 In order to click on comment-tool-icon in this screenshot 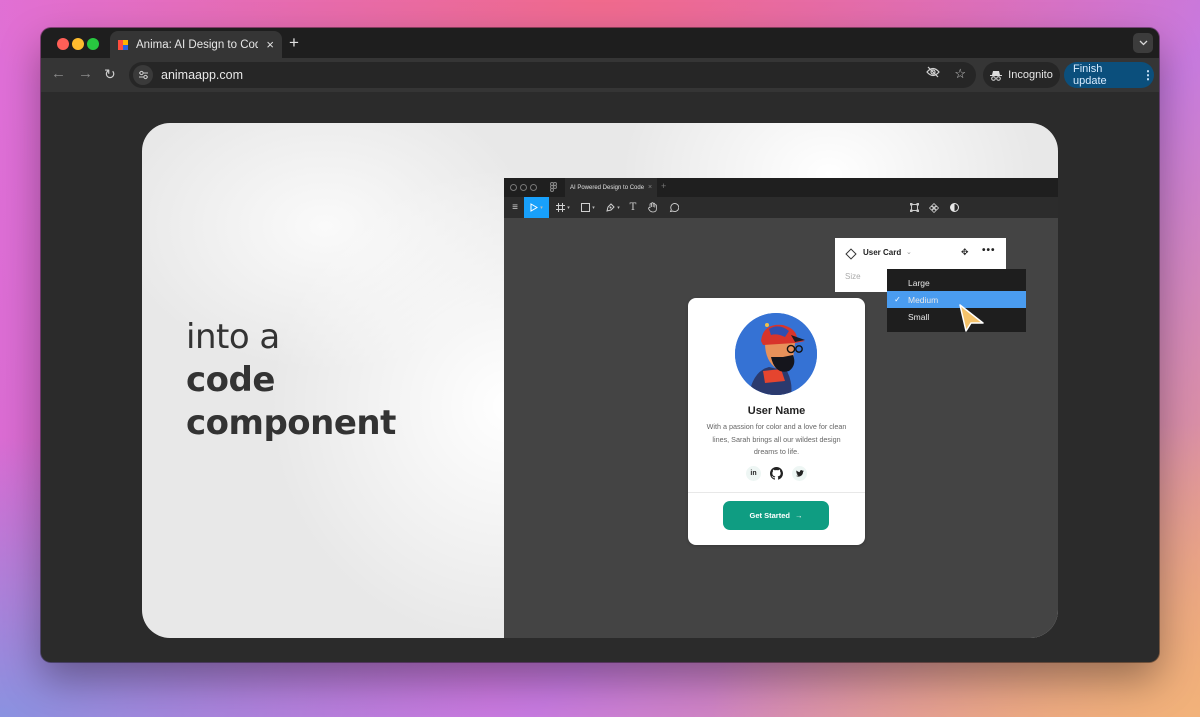, I will do `click(674, 207)`.